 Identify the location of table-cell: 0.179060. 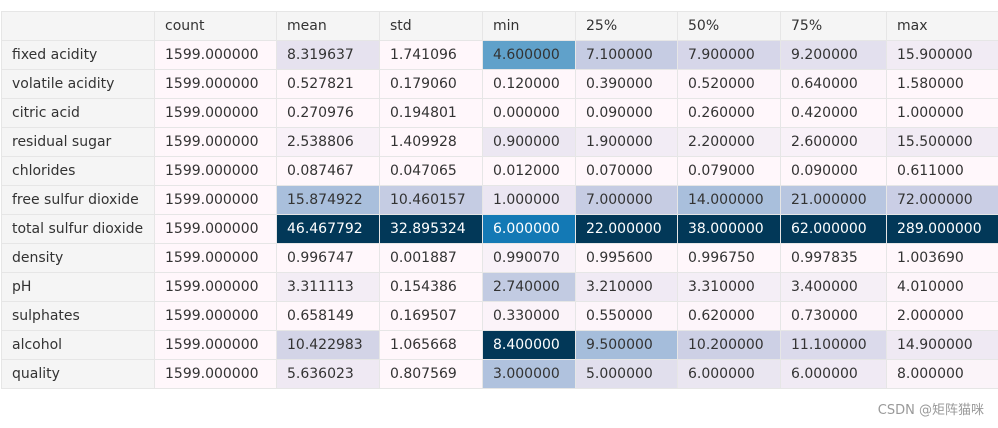
(431, 84).